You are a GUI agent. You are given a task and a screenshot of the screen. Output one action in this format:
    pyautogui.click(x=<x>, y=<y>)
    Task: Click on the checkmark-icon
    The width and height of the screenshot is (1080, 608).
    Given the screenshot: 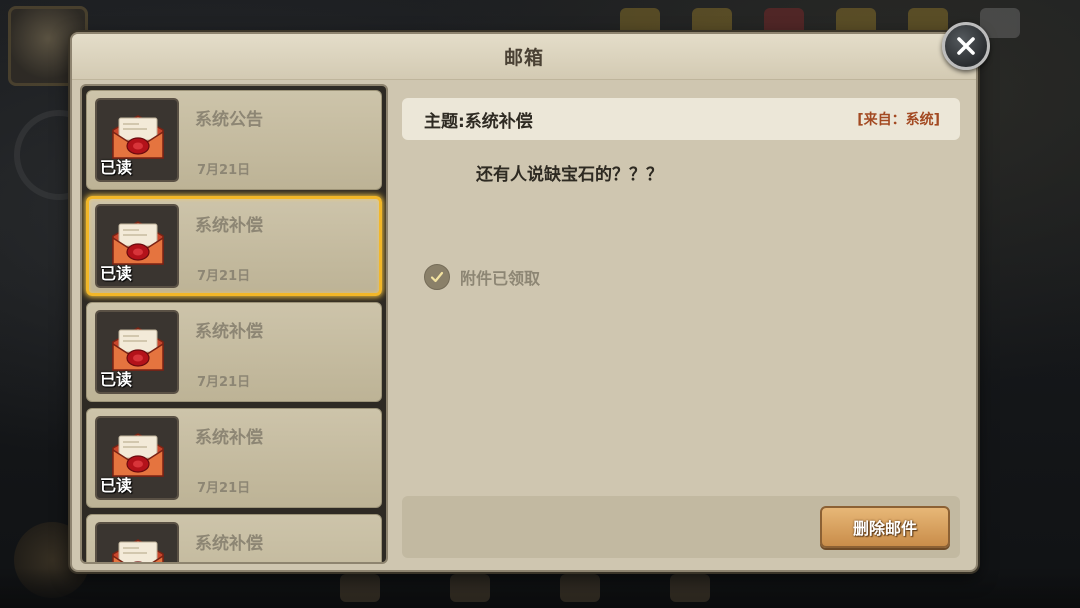 What is the action you would take?
    pyautogui.click(x=437, y=277)
    